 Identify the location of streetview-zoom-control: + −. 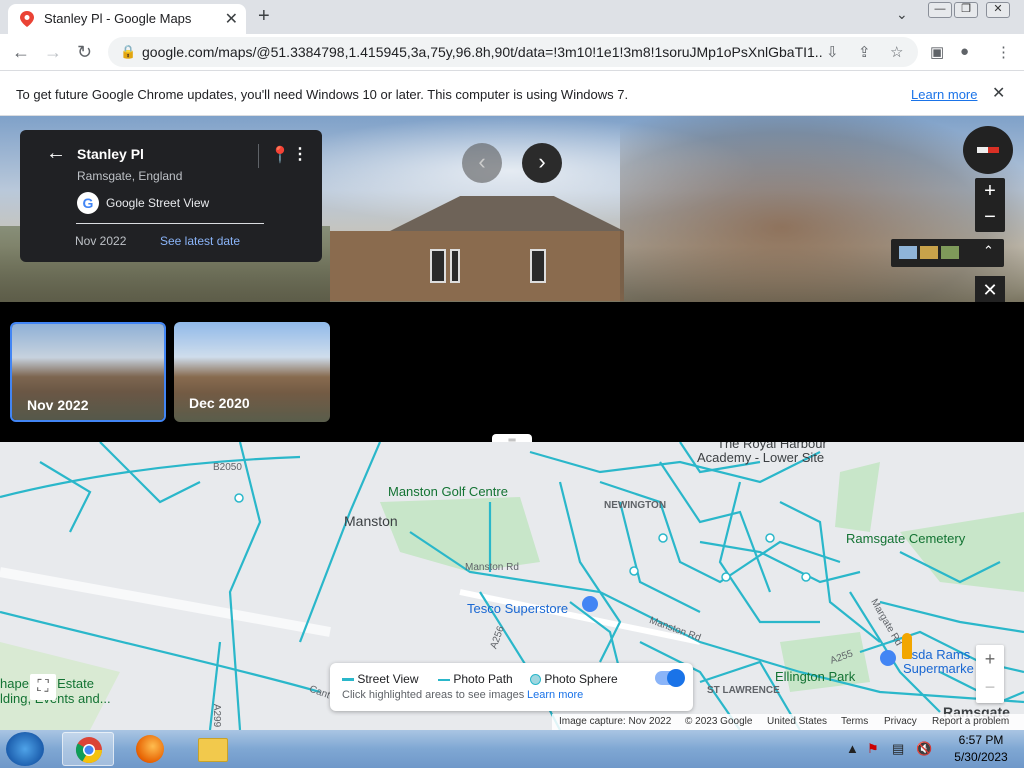
(990, 205).